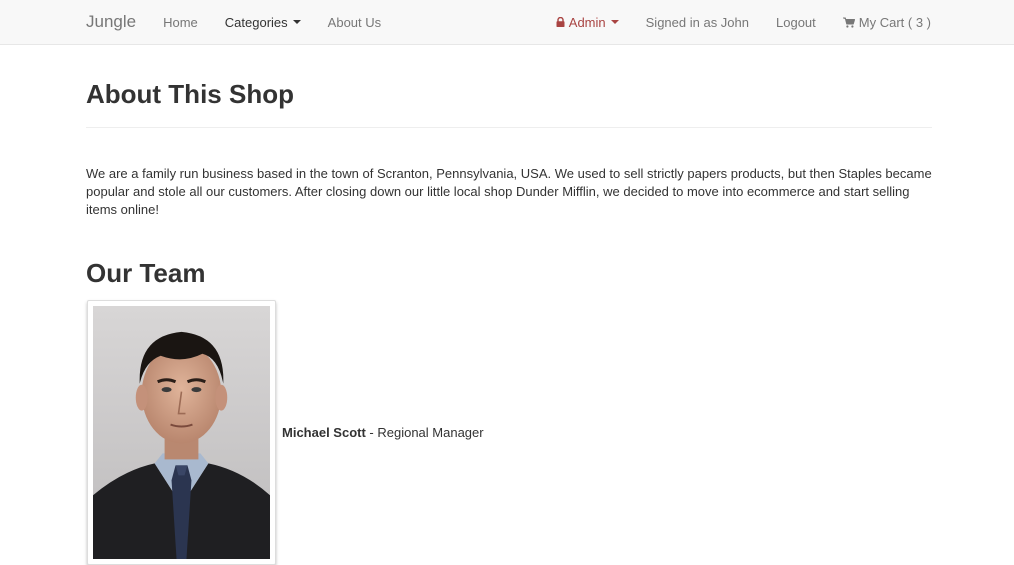 The image size is (1014, 565). What do you see at coordinates (190, 94) in the screenshot?
I see `page-title: About This Shop` at bounding box center [190, 94].